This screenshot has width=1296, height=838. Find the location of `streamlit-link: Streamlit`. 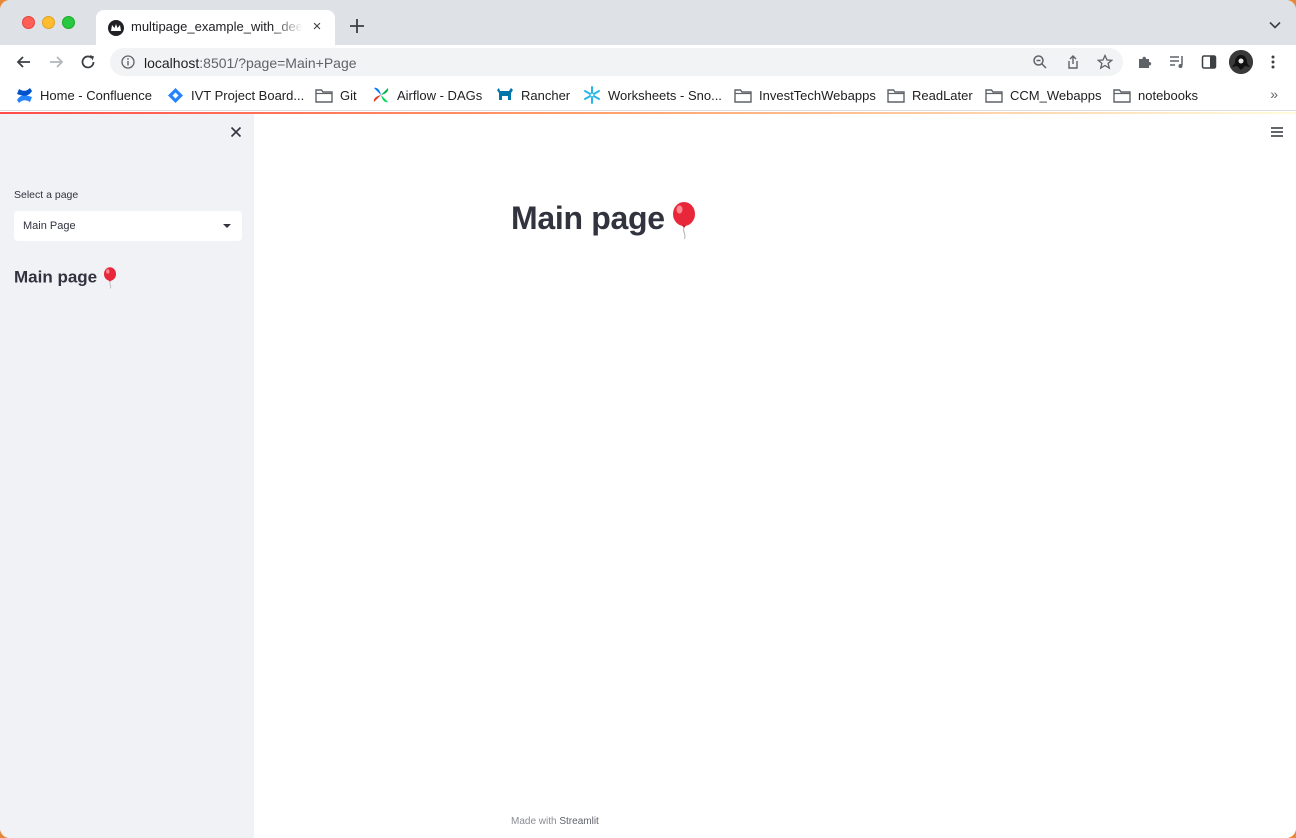

streamlit-link: Streamlit is located at coordinates (578, 821).